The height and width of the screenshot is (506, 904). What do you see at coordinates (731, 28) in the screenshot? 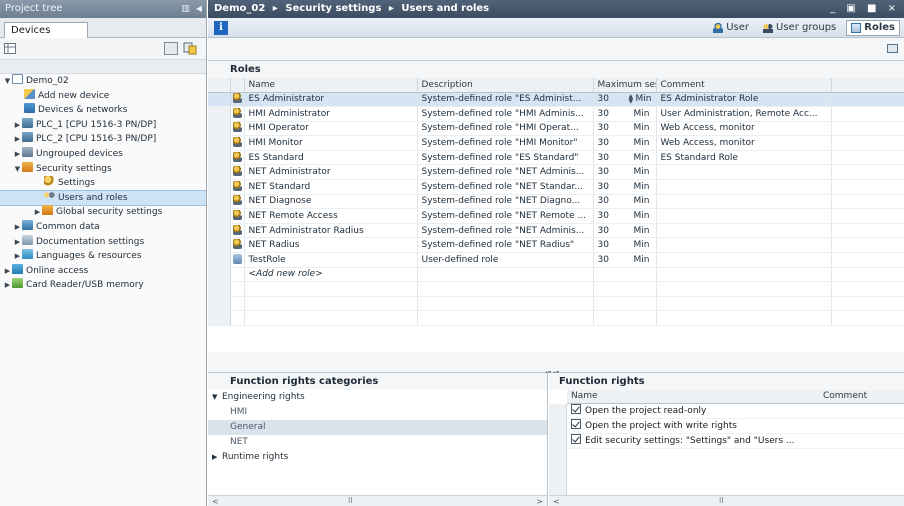
I see `tab-user: User` at bounding box center [731, 28].